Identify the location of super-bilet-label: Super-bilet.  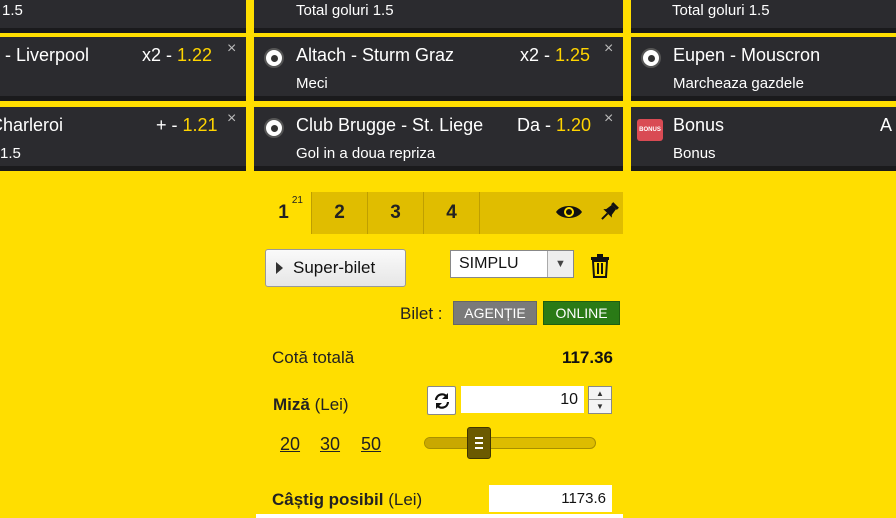
(334, 267).